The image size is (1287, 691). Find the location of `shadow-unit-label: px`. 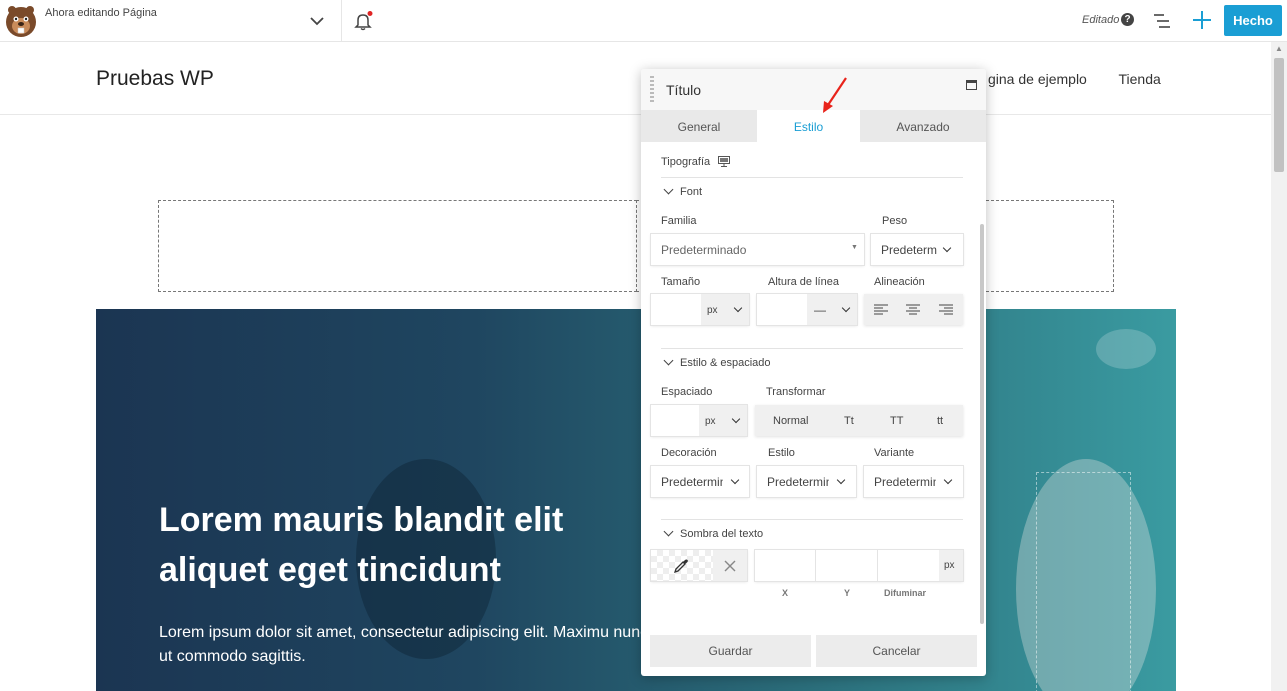

shadow-unit-label: px is located at coordinates (949, 565).